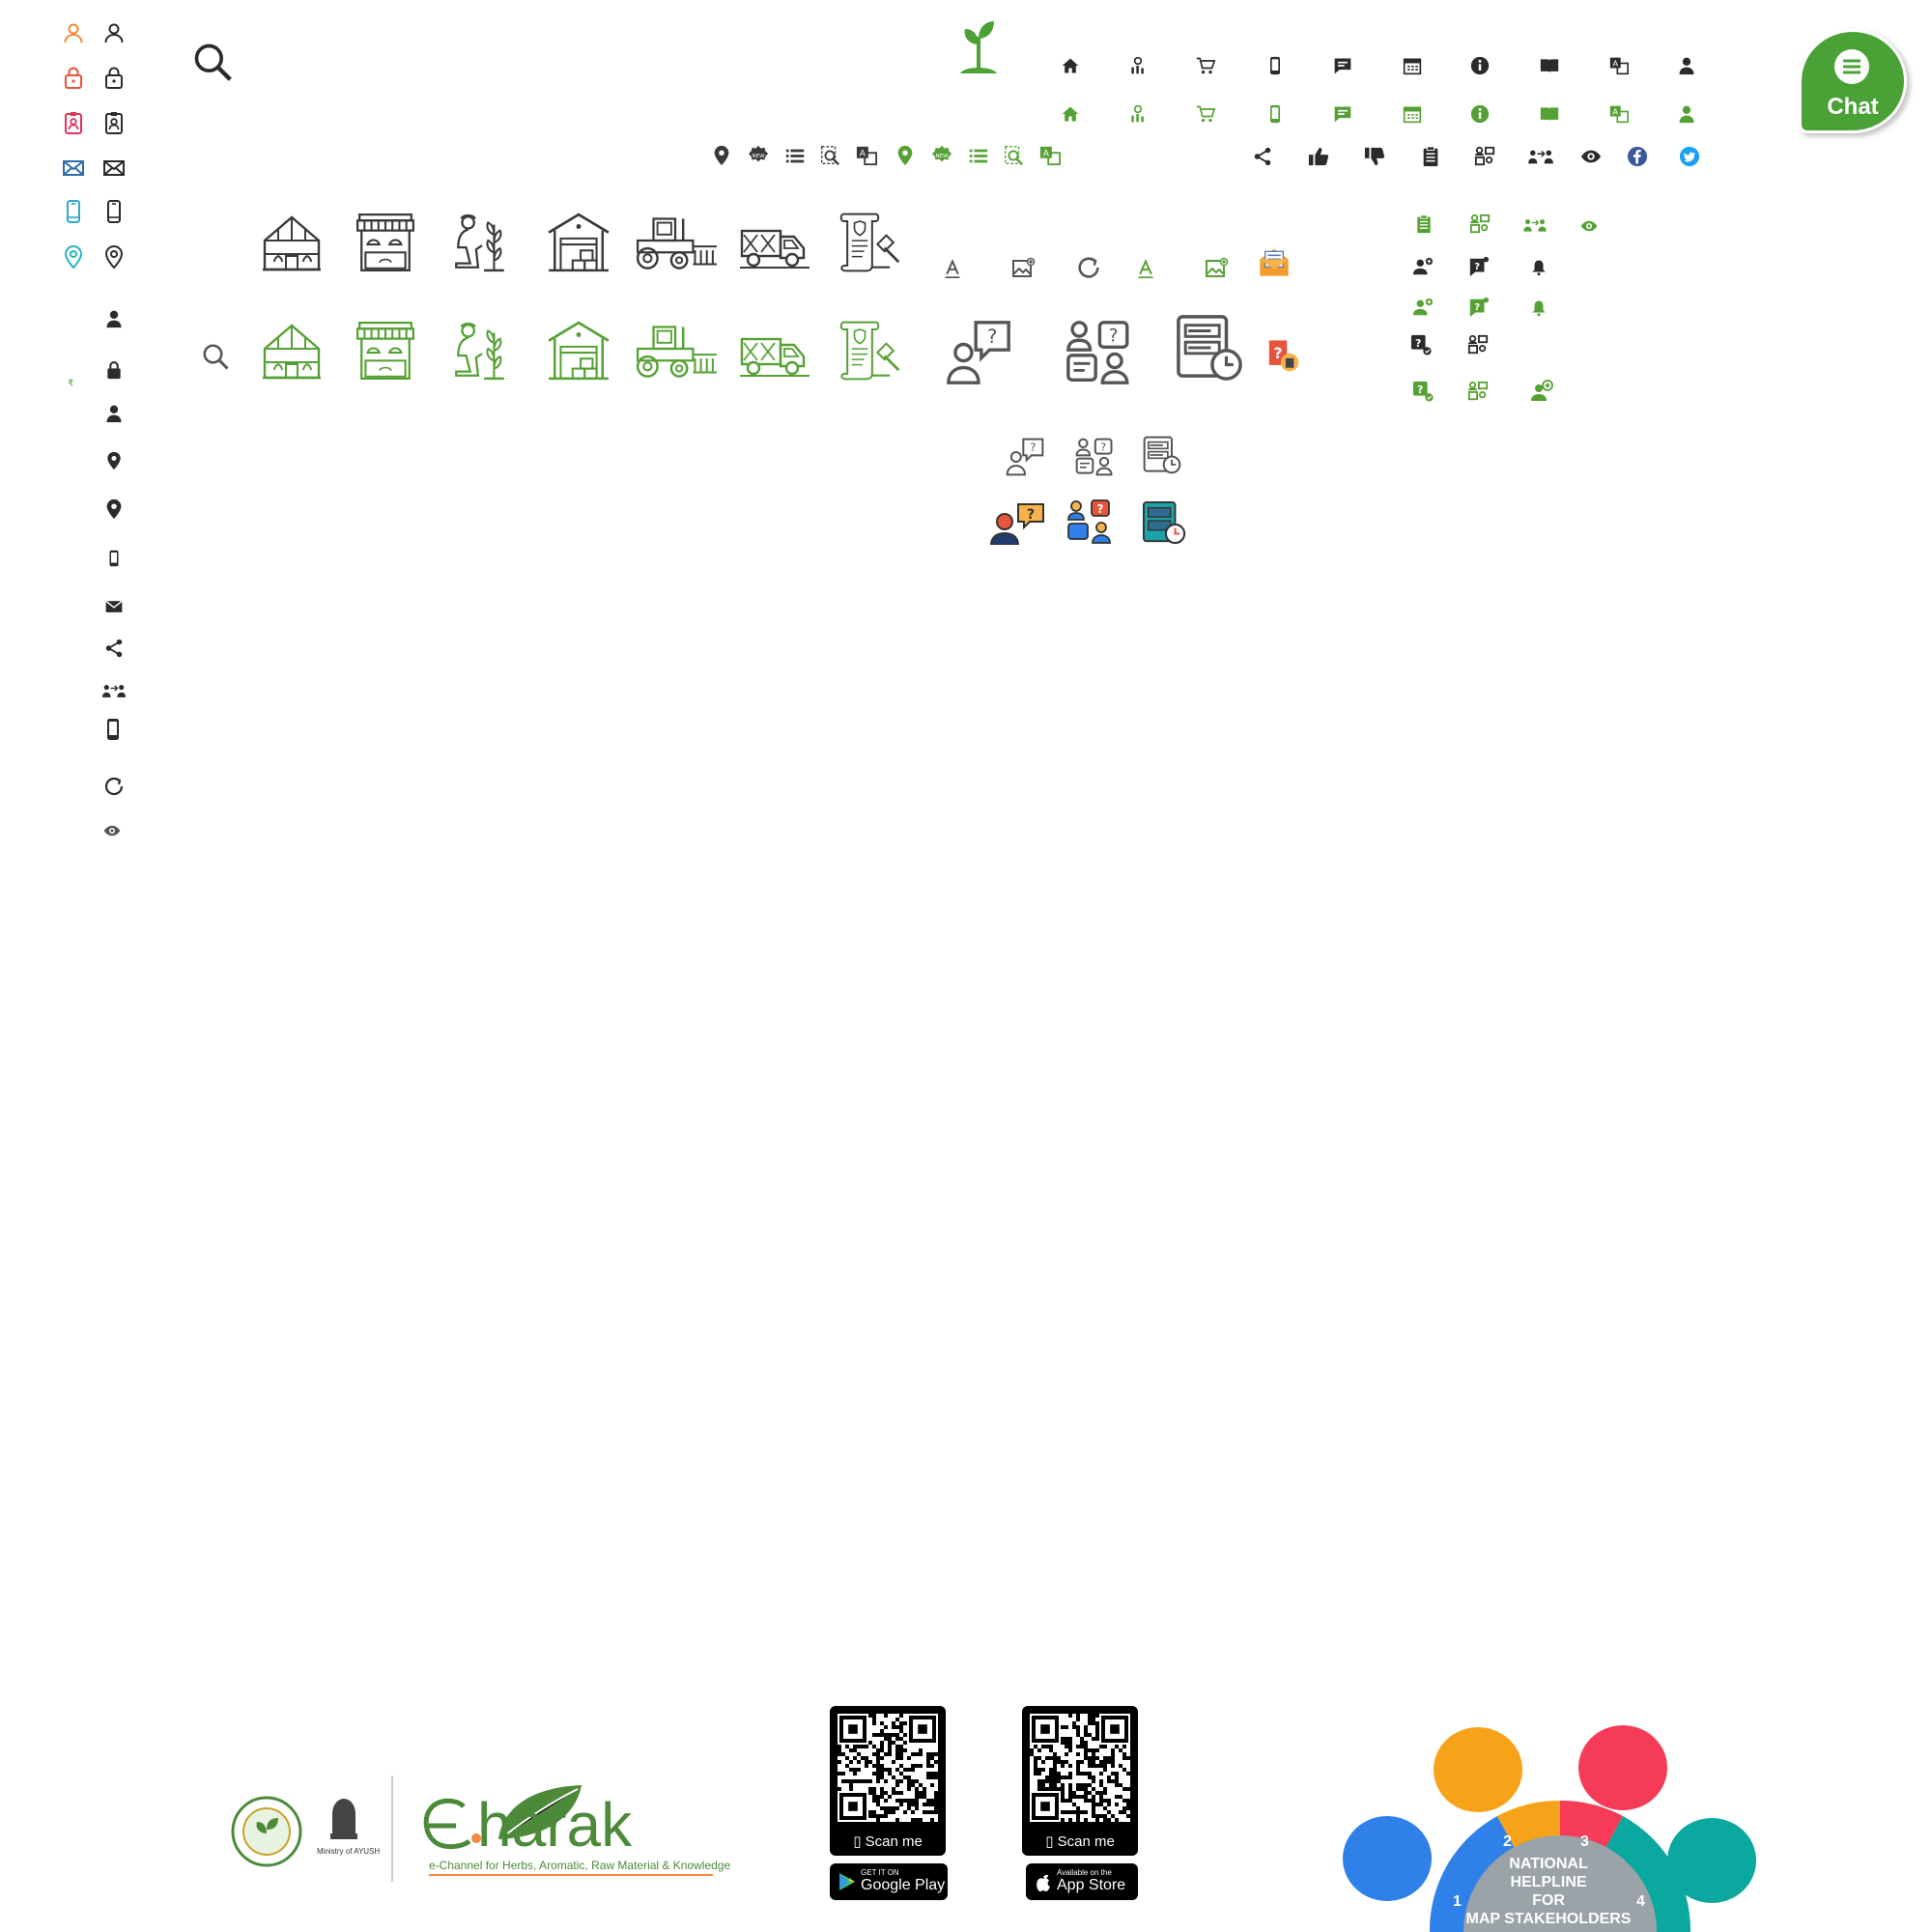  I want to click on group-question-color-icon: ?, so click(1089, 521).